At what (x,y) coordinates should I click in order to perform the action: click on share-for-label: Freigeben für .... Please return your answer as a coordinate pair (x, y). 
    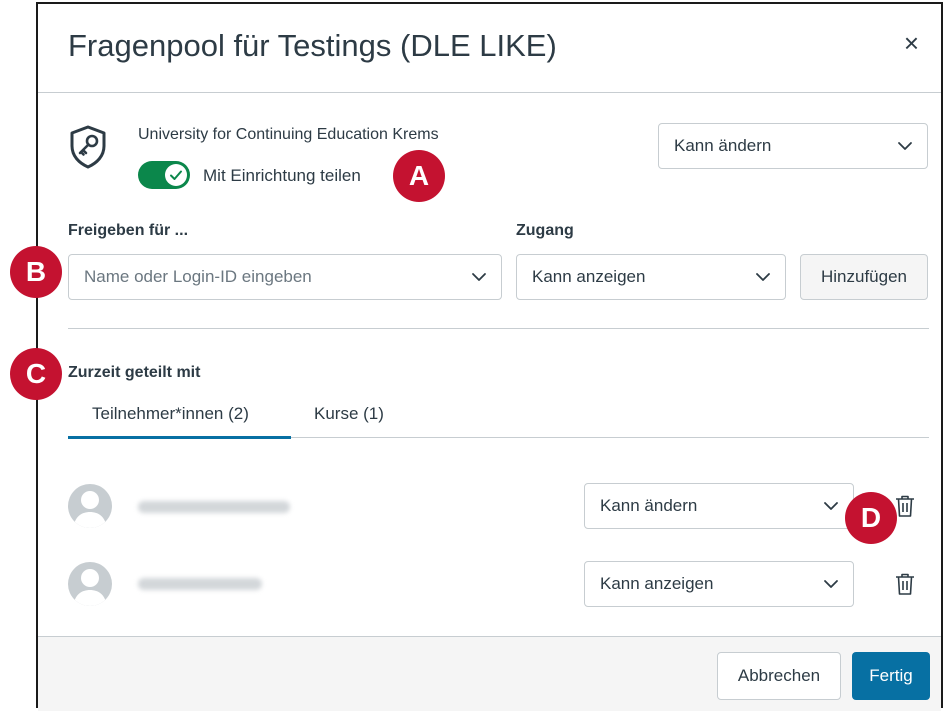
    Looking at the image, I should click on (128, 230).